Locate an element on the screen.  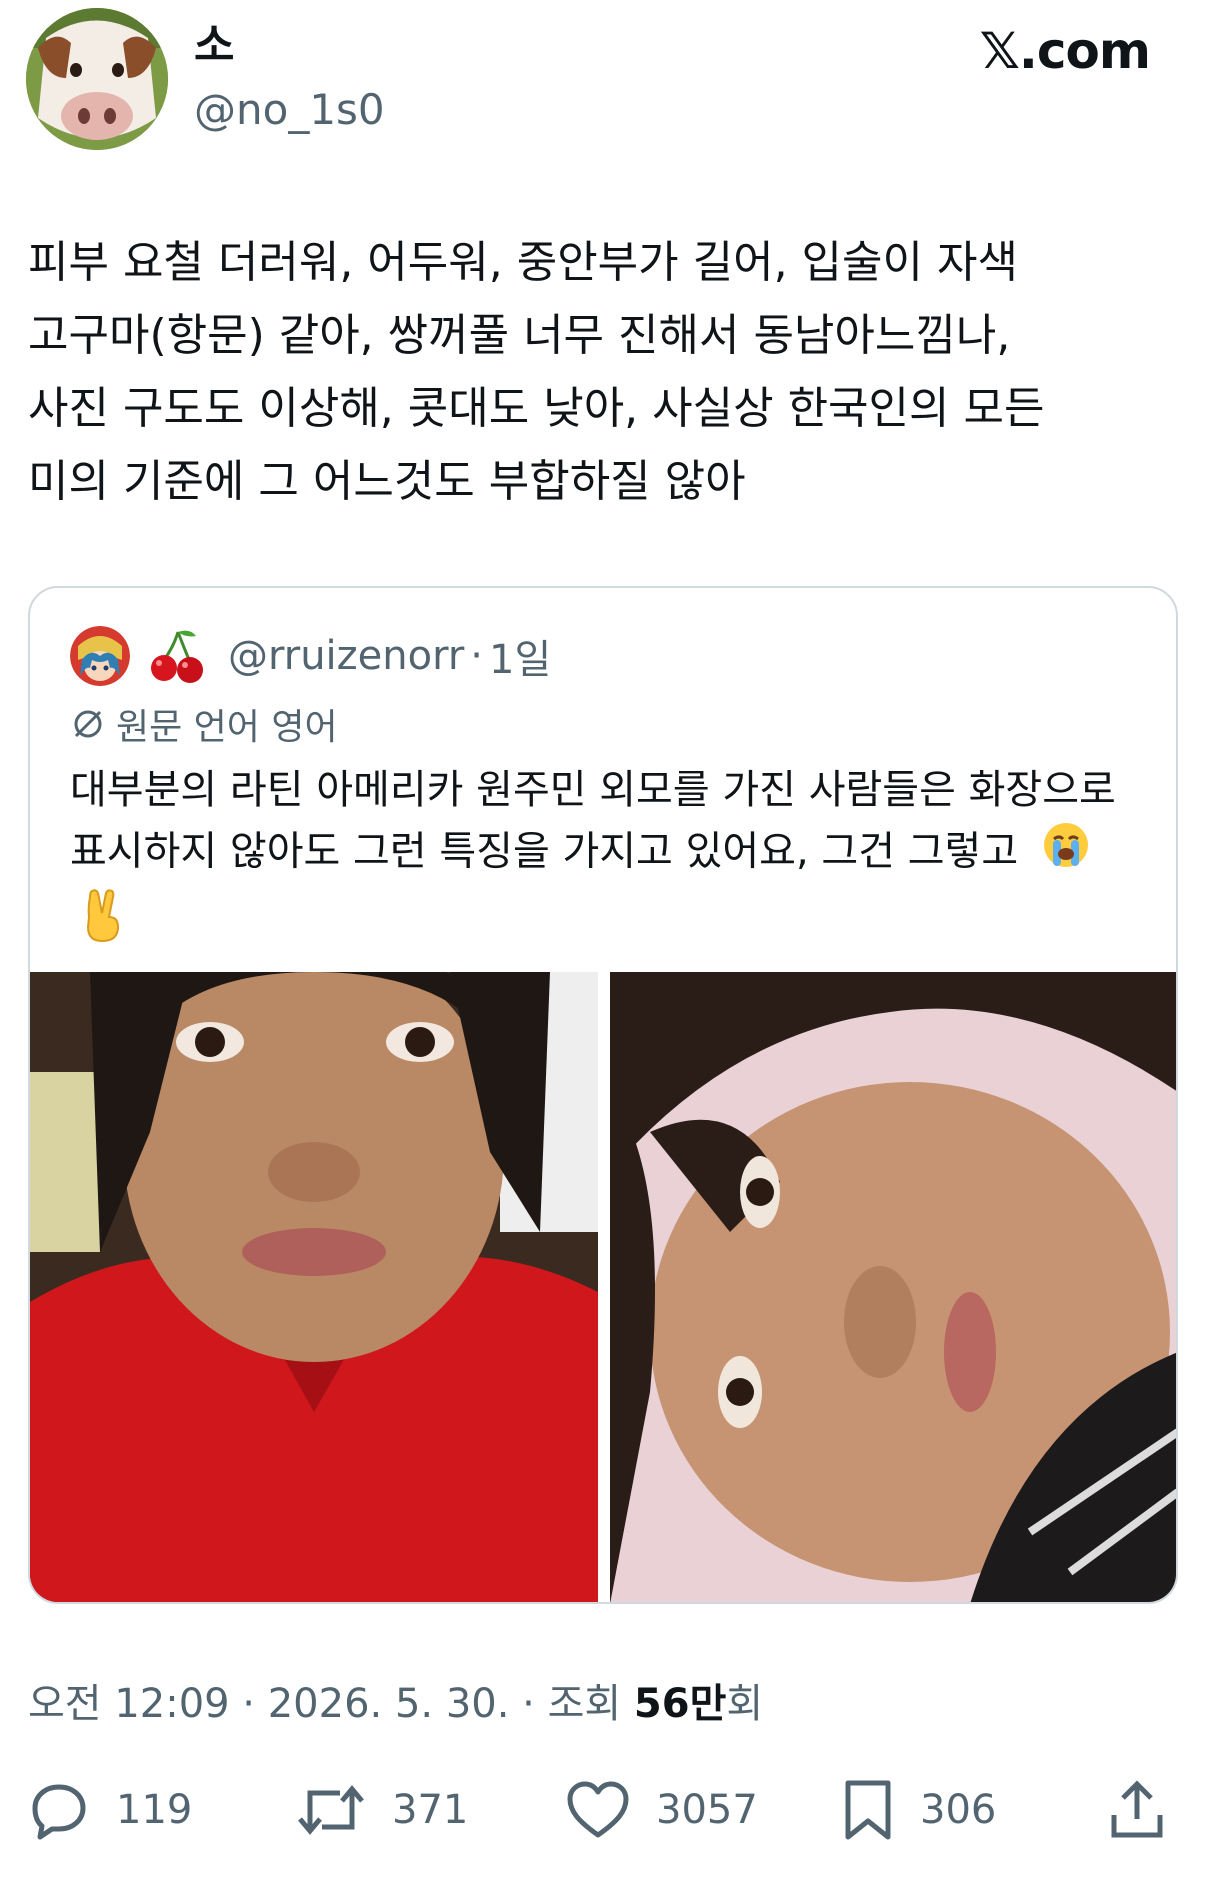
quote-author-handle: @rruizenorr is located at coordinates (346, 656).